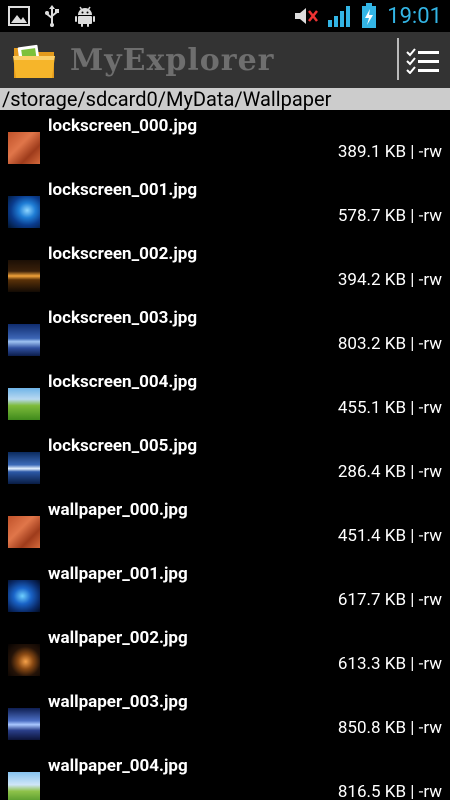  I want to click on mute-icon, so click(306, 16).